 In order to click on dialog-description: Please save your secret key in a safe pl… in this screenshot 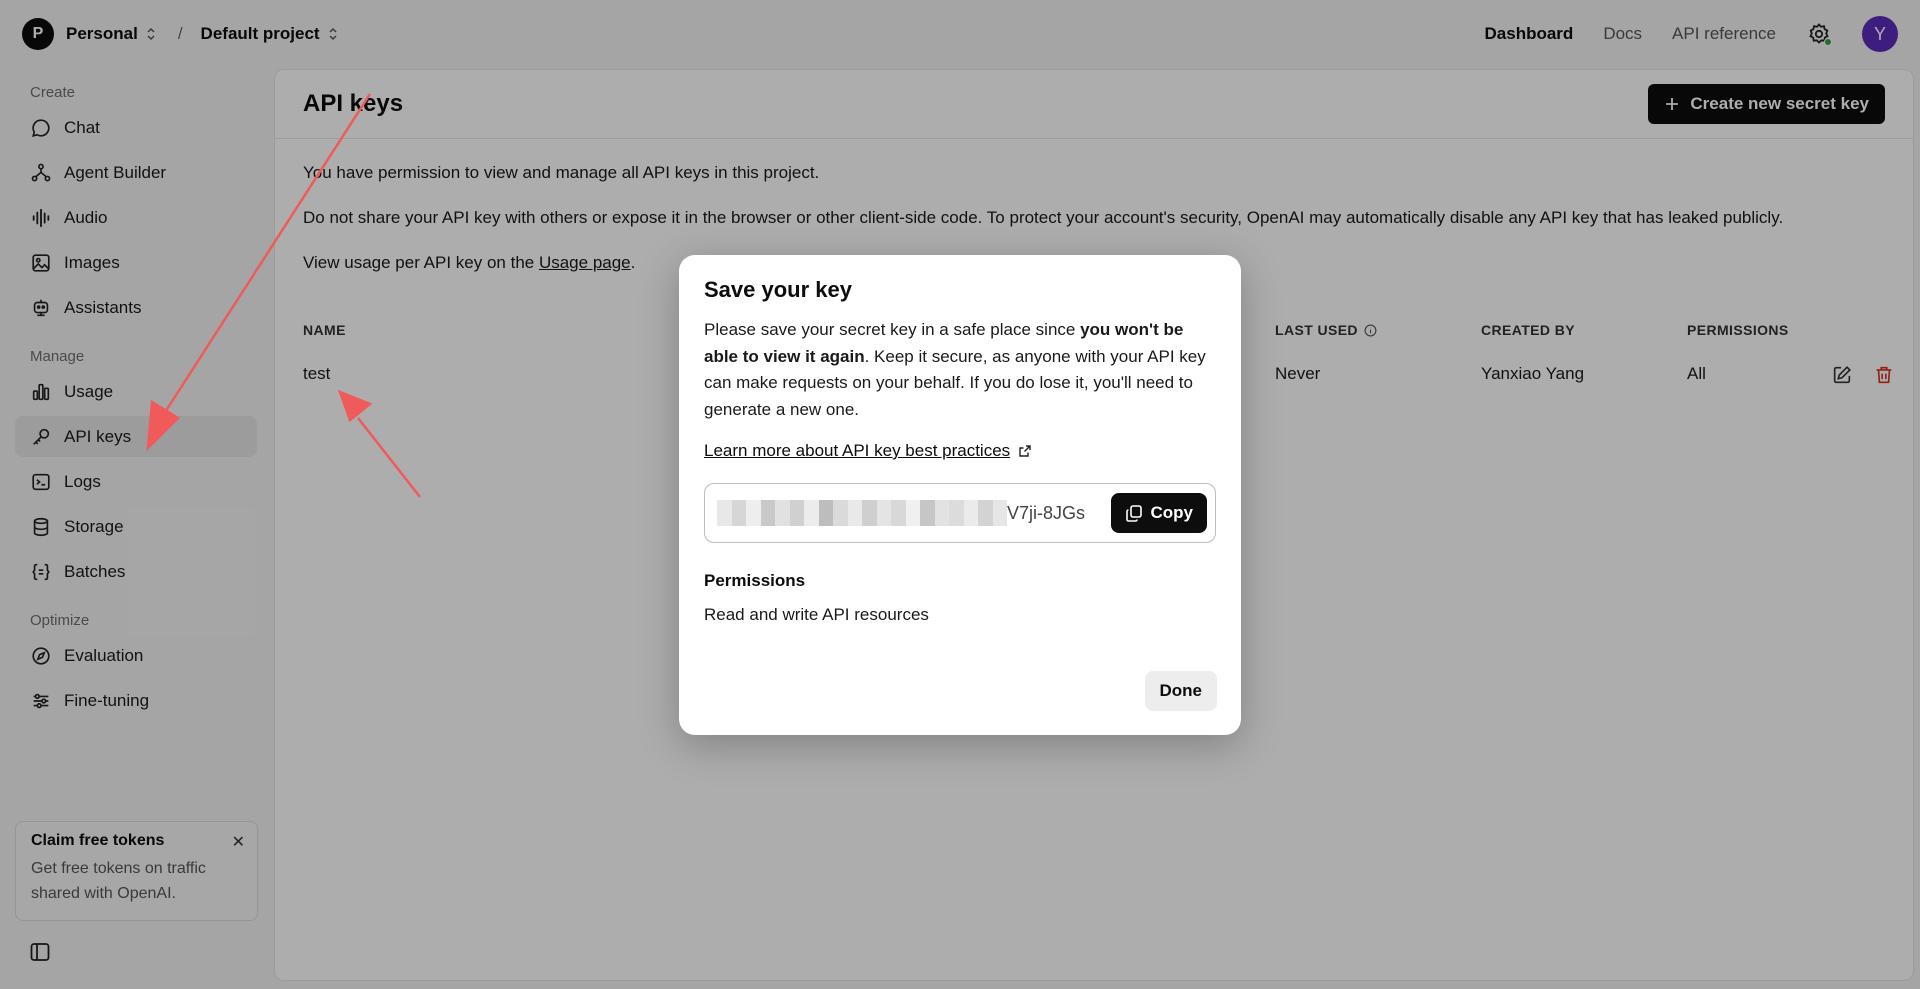, I will do `click(960, 370)`.